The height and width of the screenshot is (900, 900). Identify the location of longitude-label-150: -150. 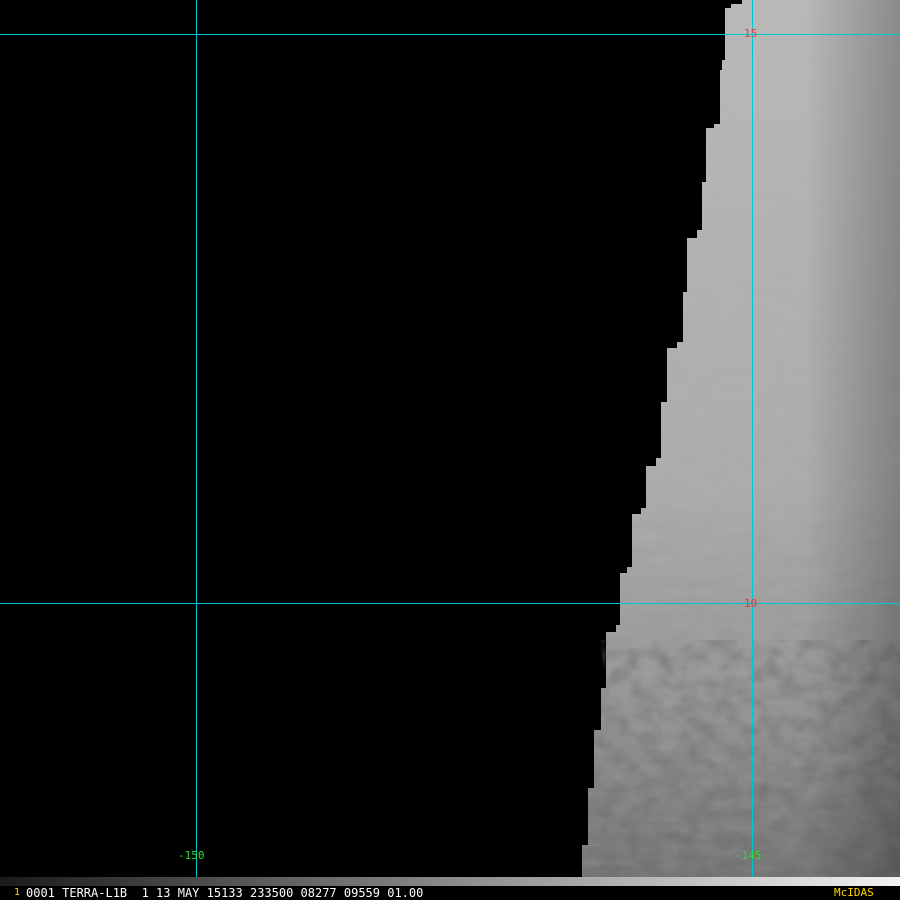
(191, 855).